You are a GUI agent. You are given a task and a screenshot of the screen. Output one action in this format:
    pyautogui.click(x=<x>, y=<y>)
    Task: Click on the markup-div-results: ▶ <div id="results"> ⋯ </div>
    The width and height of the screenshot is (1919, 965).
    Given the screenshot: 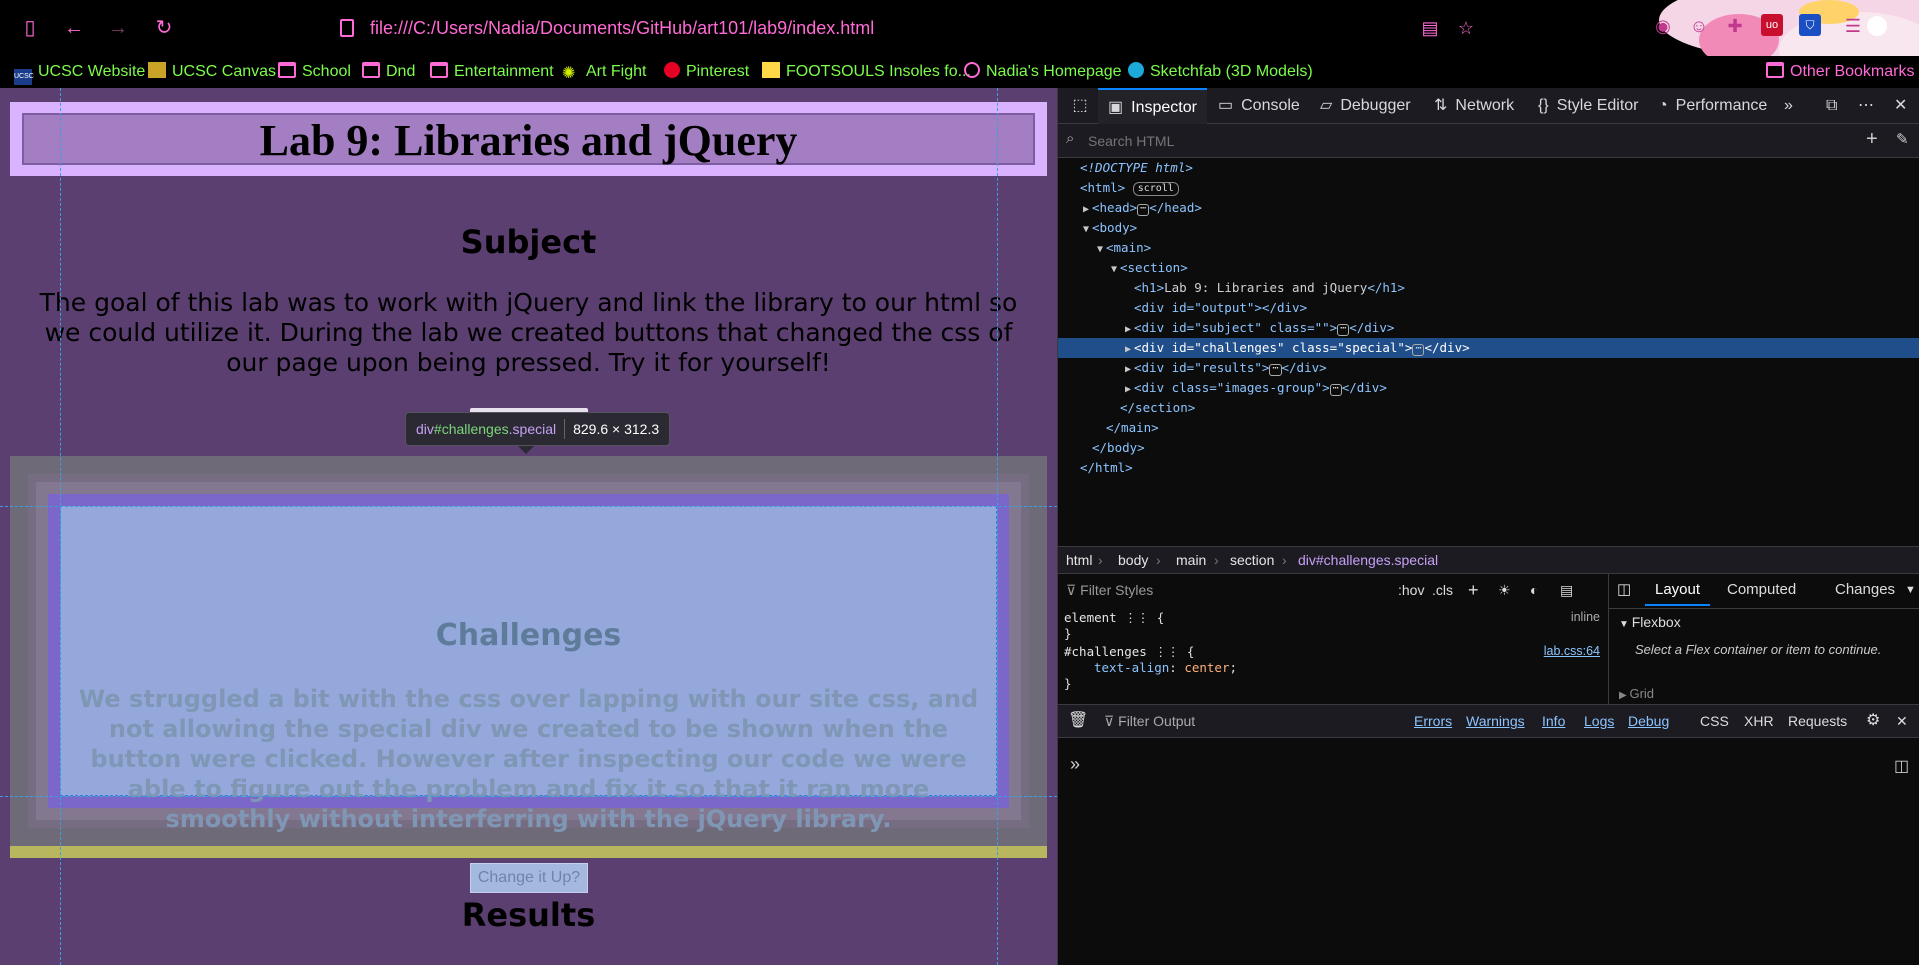 What is the action you would take?
    pyautogui.click(x=1488, y=368)
    